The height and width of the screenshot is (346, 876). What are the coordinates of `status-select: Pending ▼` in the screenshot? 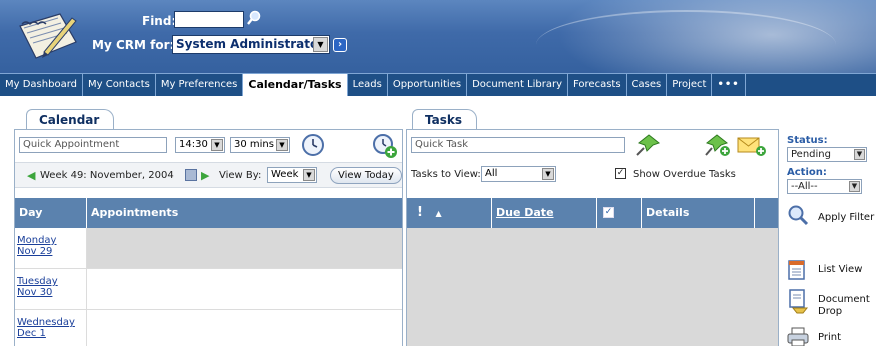 It's located at (827, 154).